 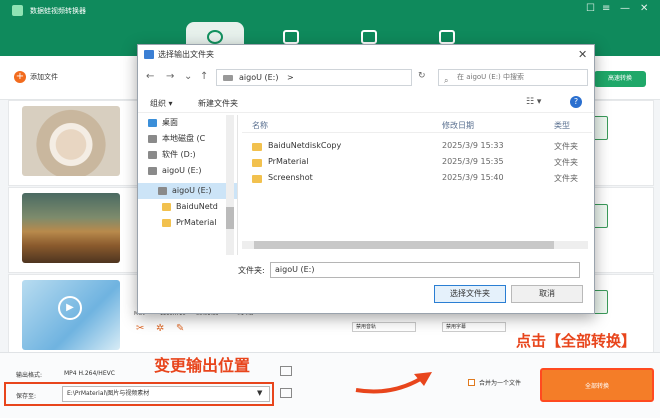 I want to click on checkbox-icon, so click(x=471, y=382).